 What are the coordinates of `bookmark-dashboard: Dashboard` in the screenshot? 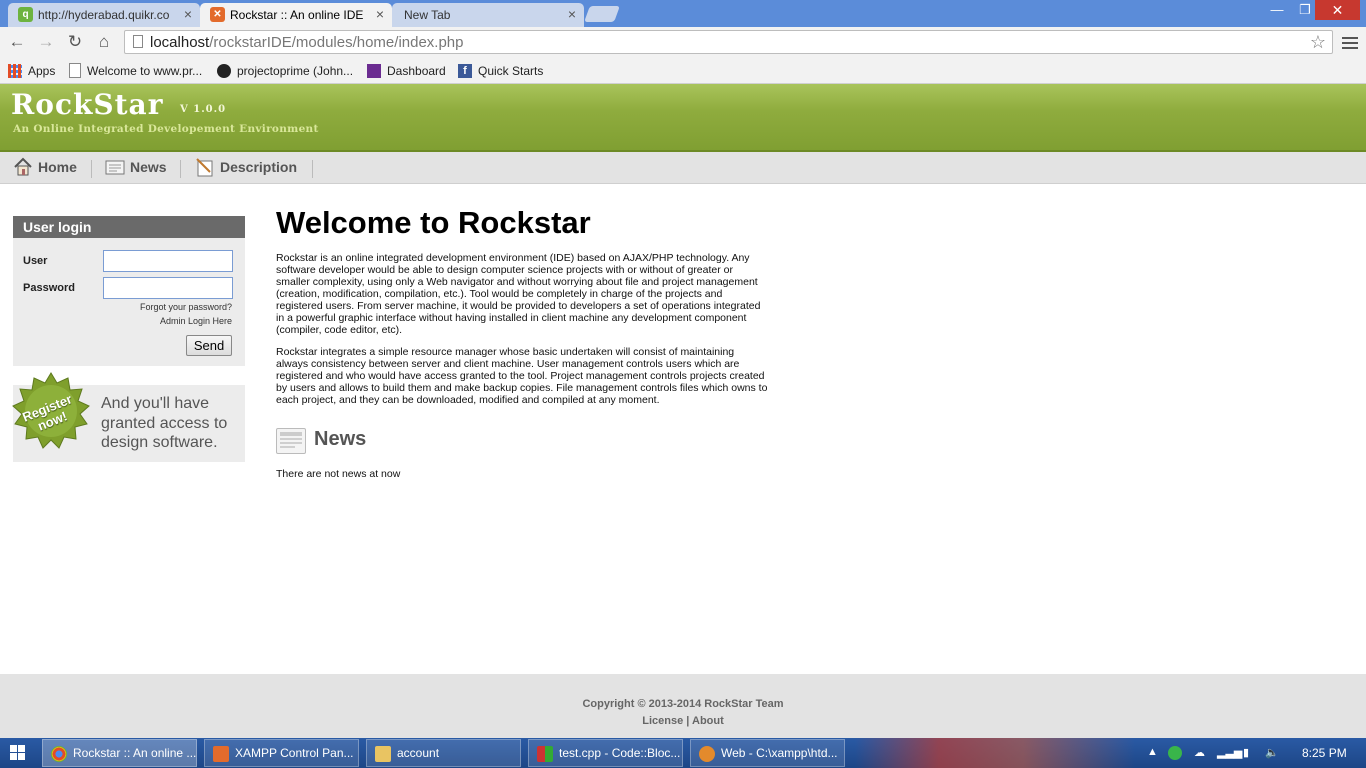 It's located at (406, 70).